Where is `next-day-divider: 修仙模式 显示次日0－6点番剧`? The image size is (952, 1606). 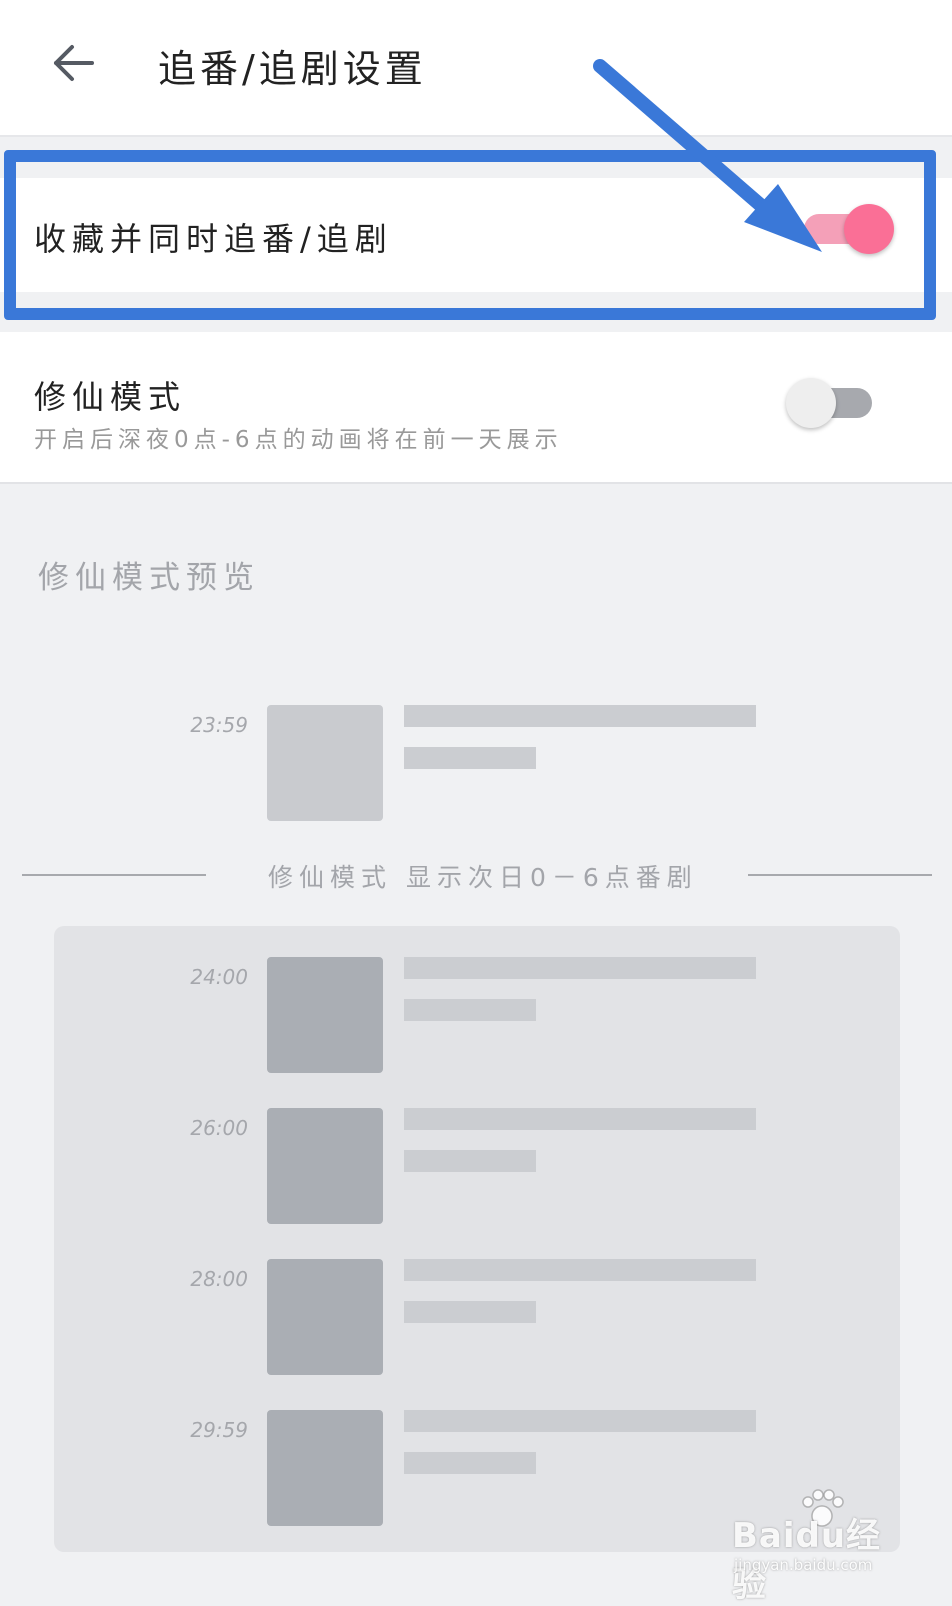 next-day-divider: 修仙模式 显示次日0－6点番剧 is located at coordinates (476, 878).